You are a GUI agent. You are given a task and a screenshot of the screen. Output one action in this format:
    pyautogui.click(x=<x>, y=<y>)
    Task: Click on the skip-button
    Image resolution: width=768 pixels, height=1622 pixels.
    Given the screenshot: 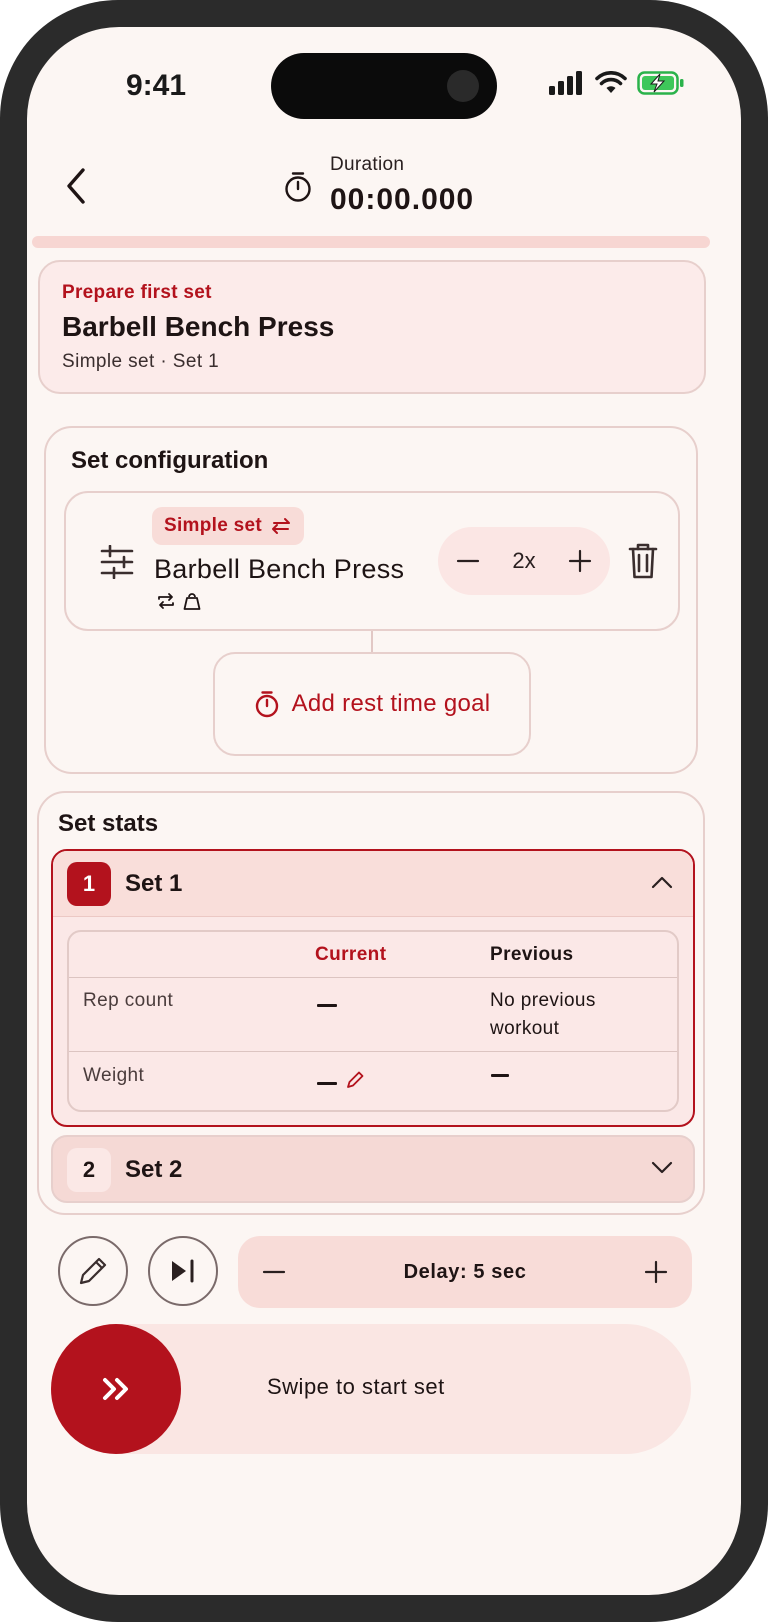 What is the action you would take?
    pyautogui.click(x=183, y=1271)
    